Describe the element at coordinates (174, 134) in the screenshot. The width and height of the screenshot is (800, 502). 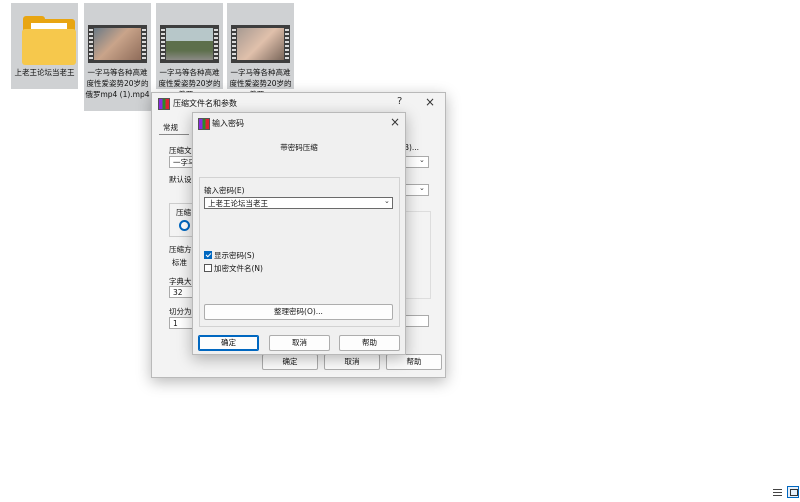
I see `tab-underline` at that location.